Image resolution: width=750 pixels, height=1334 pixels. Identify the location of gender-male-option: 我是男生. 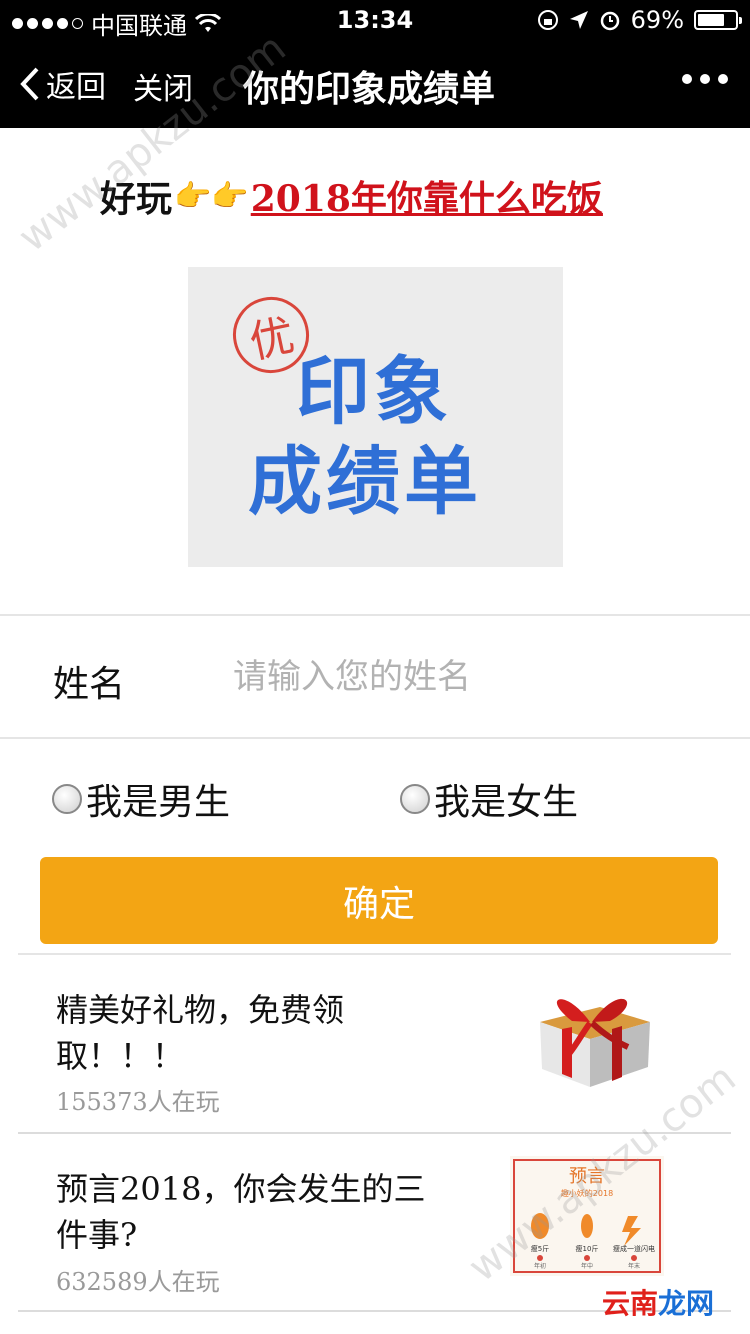
(141, 799).